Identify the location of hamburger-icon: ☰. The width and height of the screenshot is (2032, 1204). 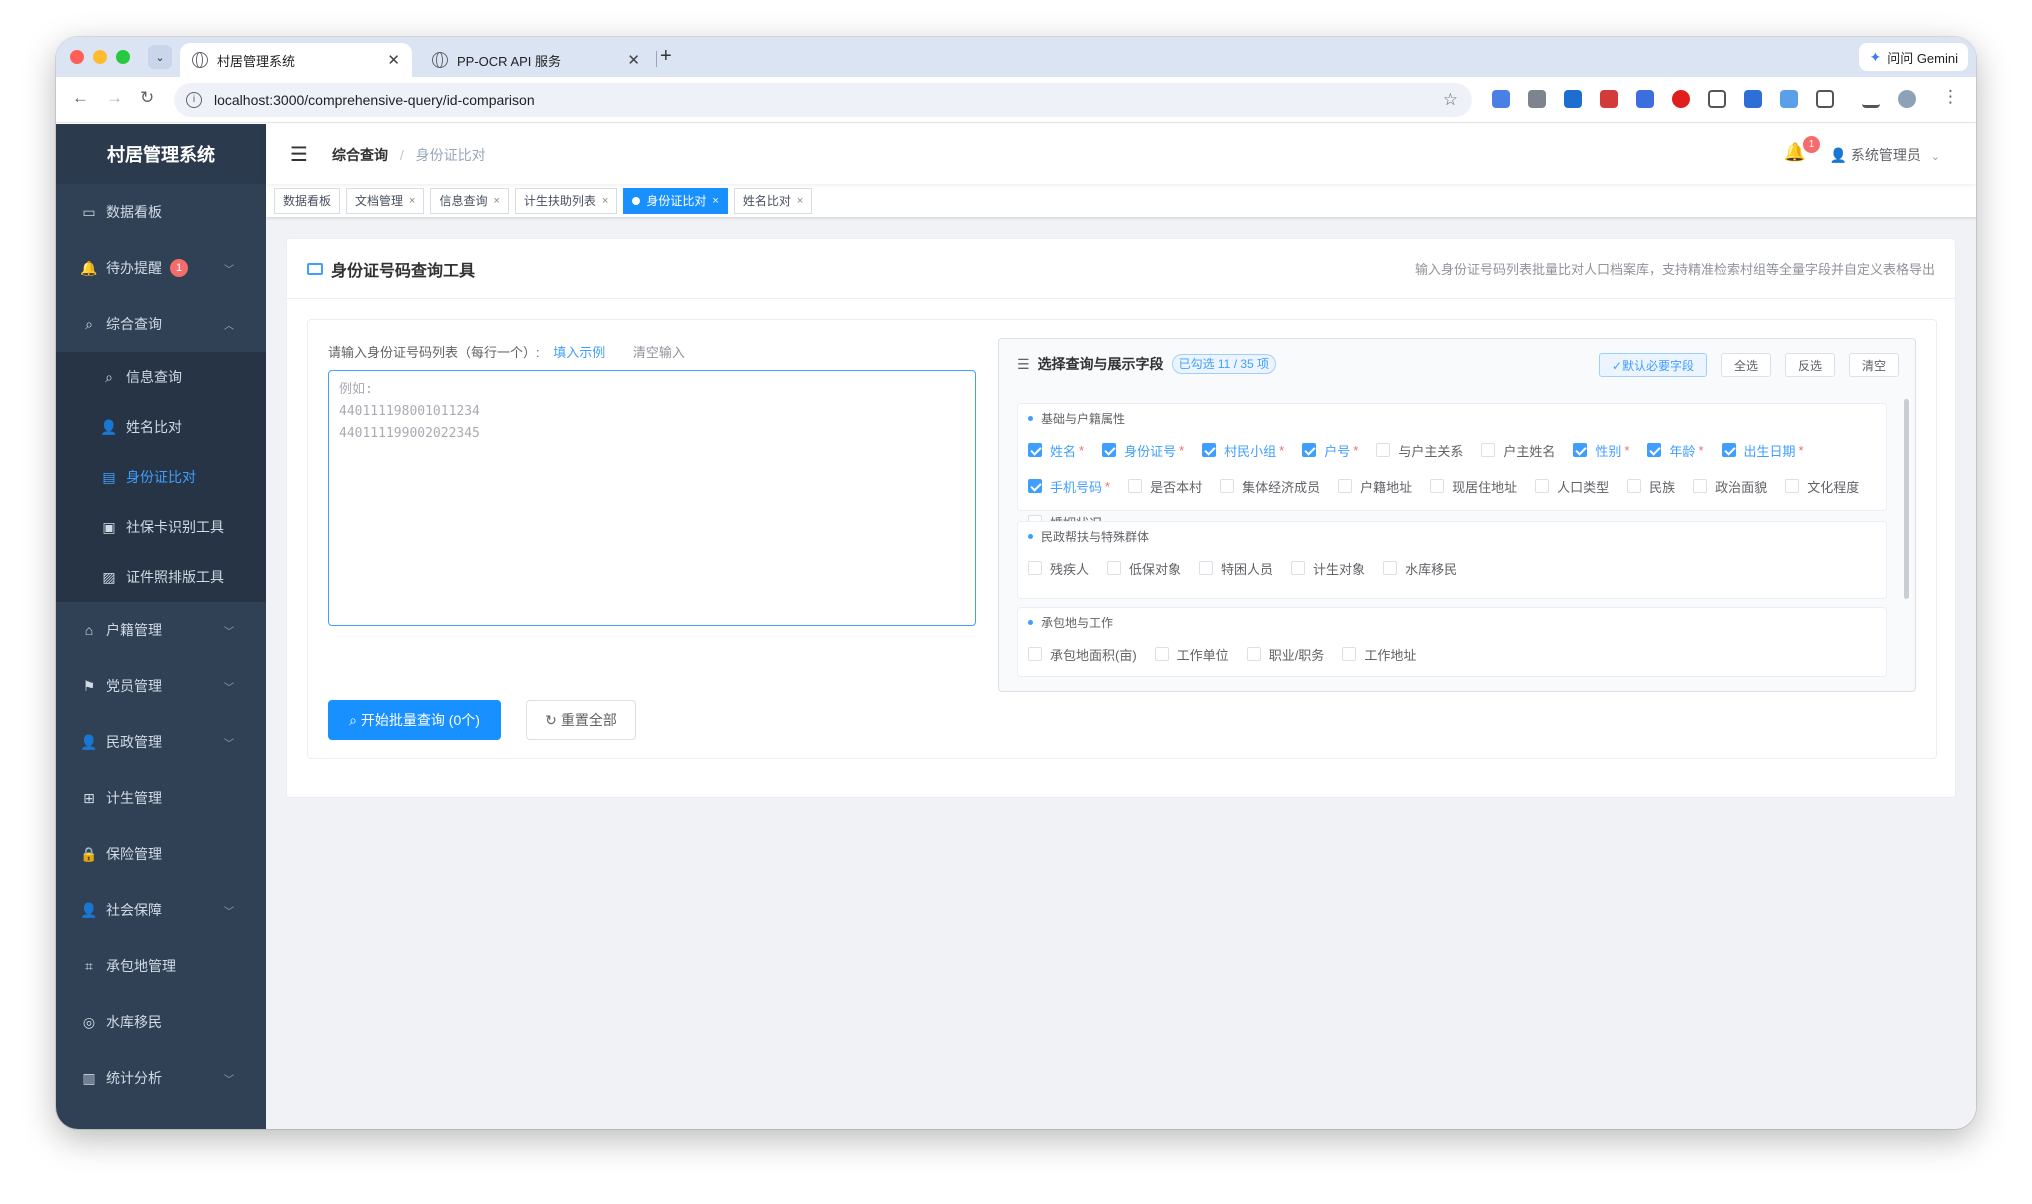
(299, 154).